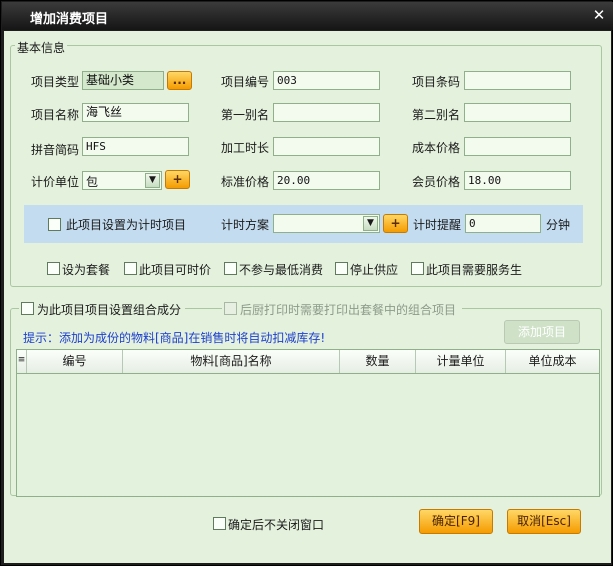 This screenshot has height=566, width=613. I want to click on stop-supply-checkbox, so click(341, 268).